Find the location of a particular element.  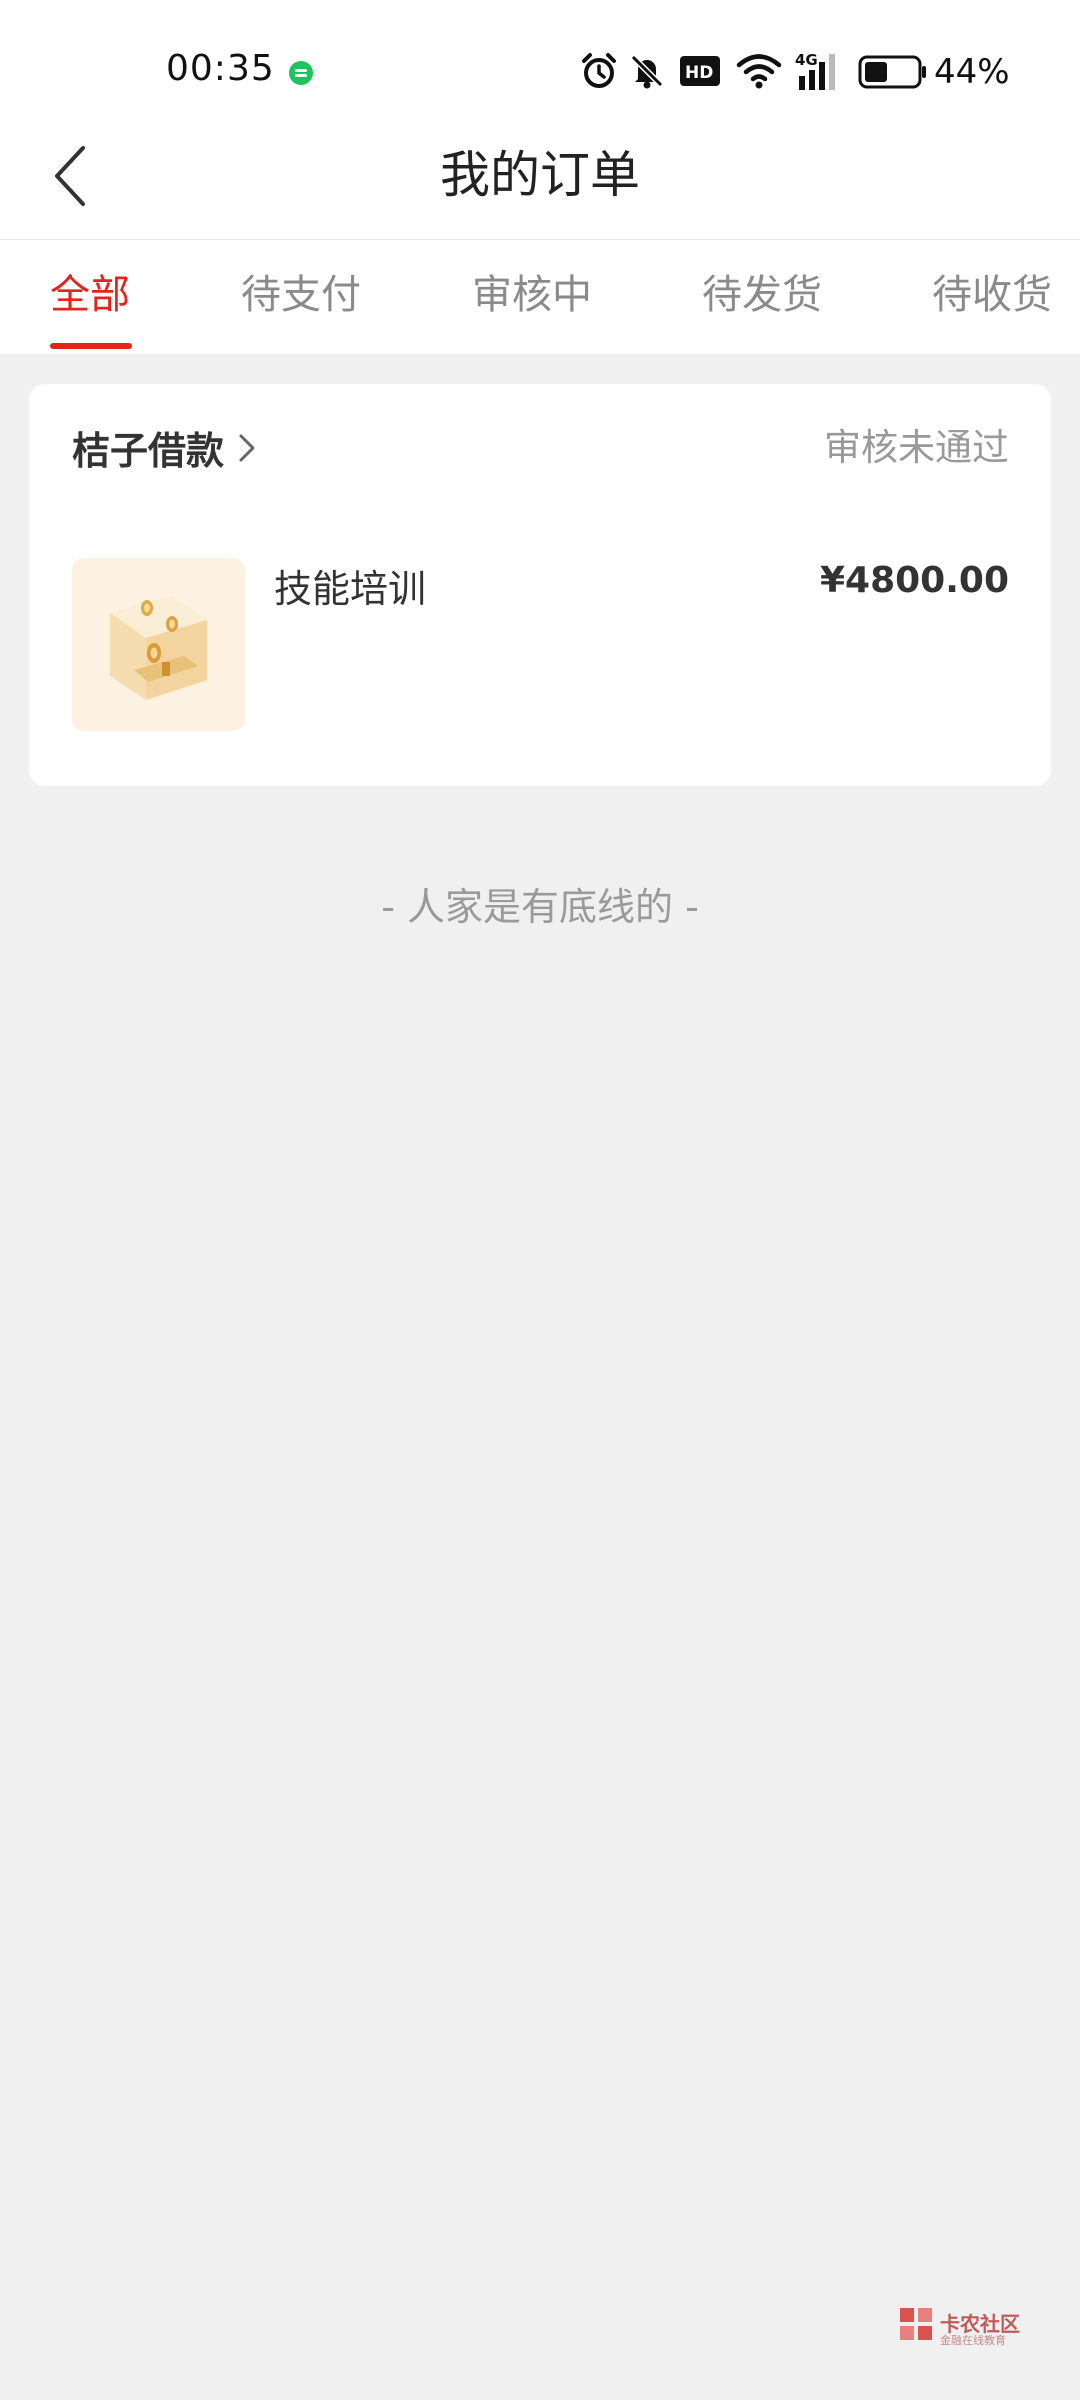

gold-coins-box-icon is located at coordinates (158, 648).